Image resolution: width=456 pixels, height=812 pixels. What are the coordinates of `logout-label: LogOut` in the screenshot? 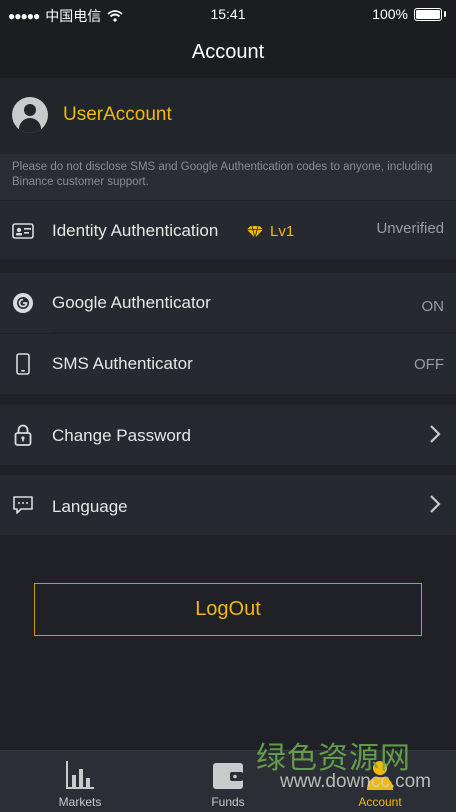 It's located at (228, 609).